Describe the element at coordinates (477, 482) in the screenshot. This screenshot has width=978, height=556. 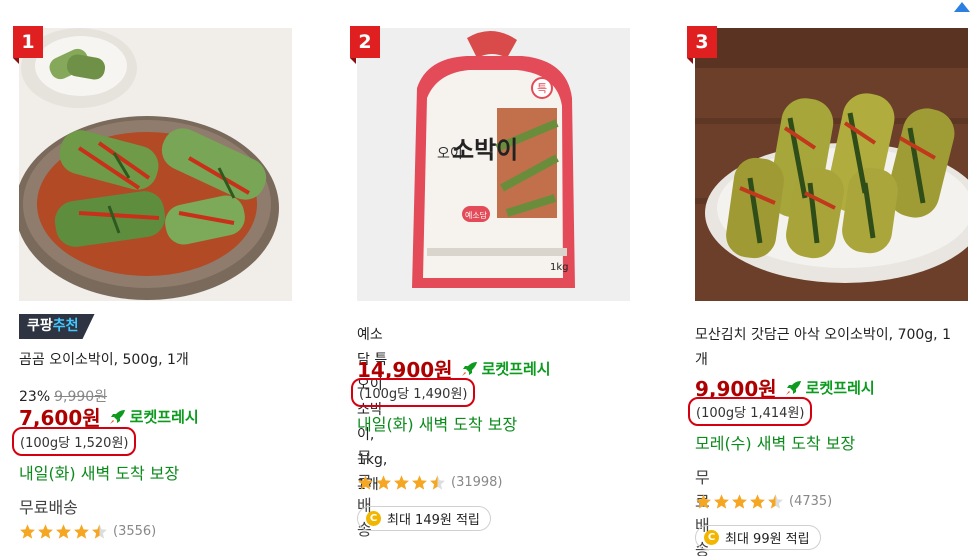
I see `review-count: (31998)` at that location.